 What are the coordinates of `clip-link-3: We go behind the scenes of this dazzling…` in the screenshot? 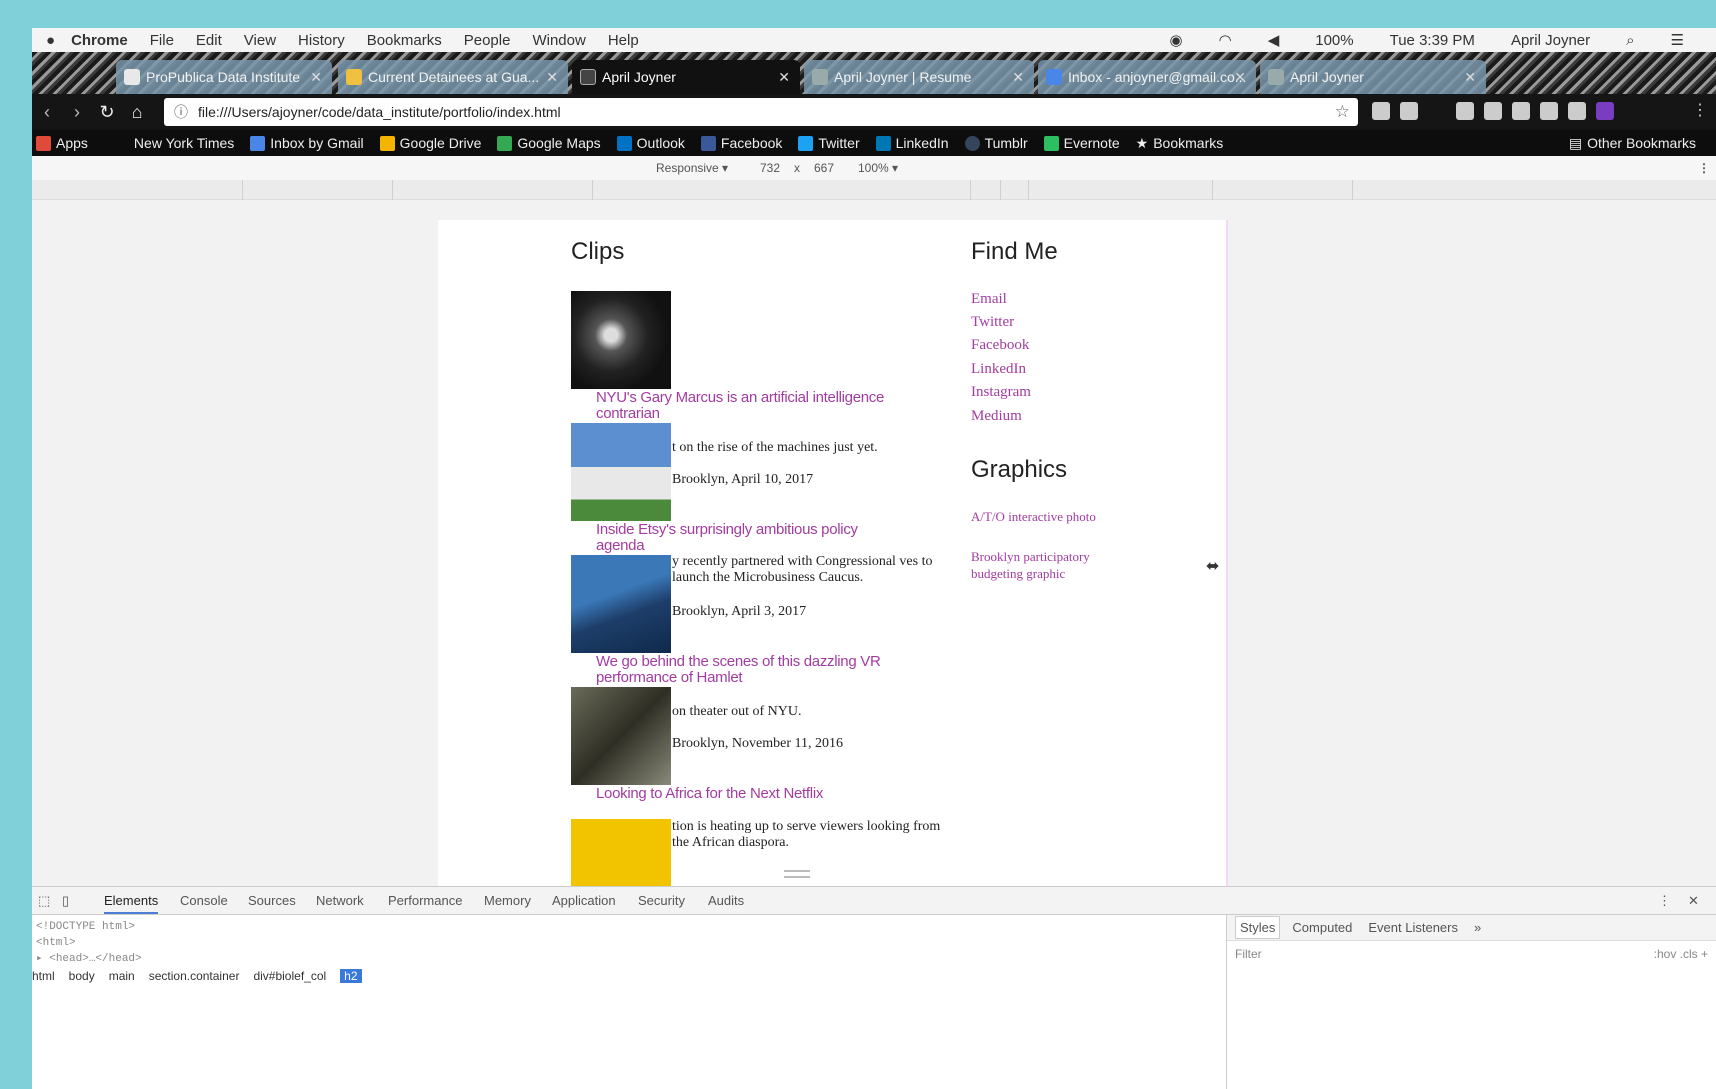 It's located at (751, 670).